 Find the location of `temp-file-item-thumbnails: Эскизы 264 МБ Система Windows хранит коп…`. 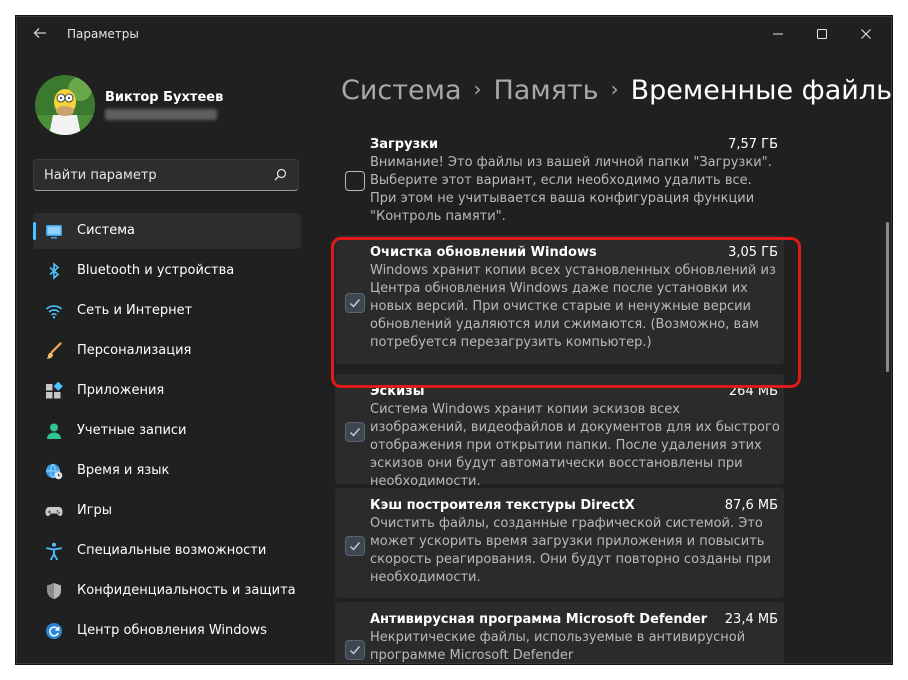

temp-file-item-thumbnails: Эскизы 264 МБ Система Windows хранит коп… is located at coordinates (559, 431).